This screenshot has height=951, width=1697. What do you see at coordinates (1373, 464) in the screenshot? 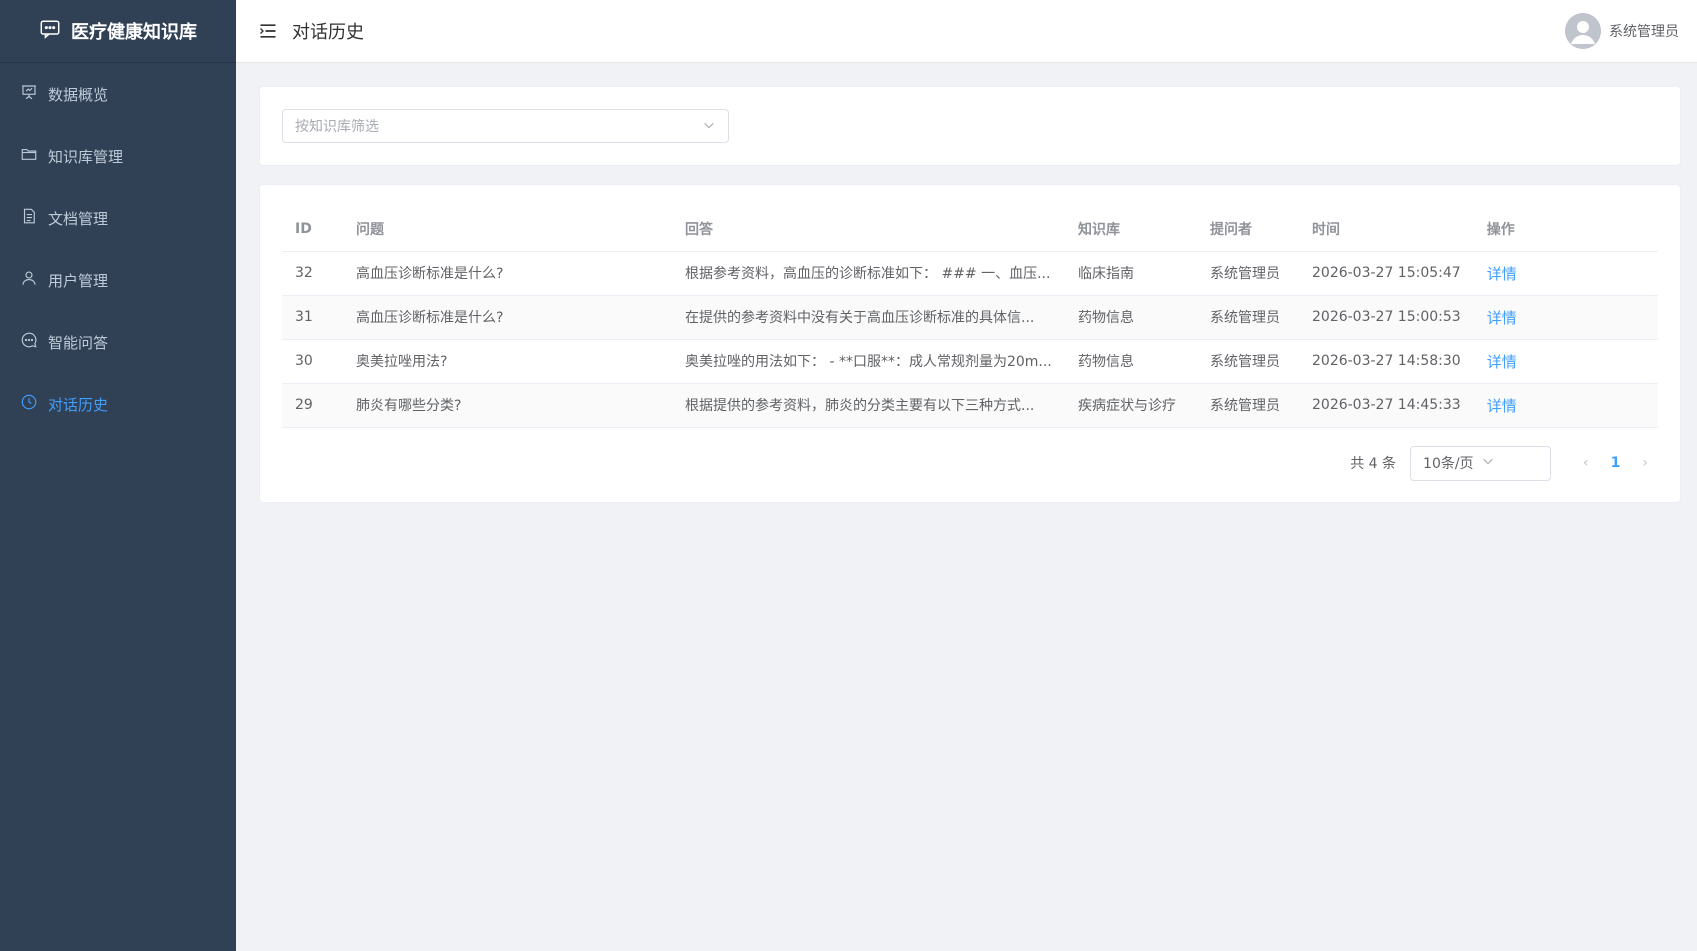
I see `total-count: 共 4 条` at bounding box center [1373, 464].